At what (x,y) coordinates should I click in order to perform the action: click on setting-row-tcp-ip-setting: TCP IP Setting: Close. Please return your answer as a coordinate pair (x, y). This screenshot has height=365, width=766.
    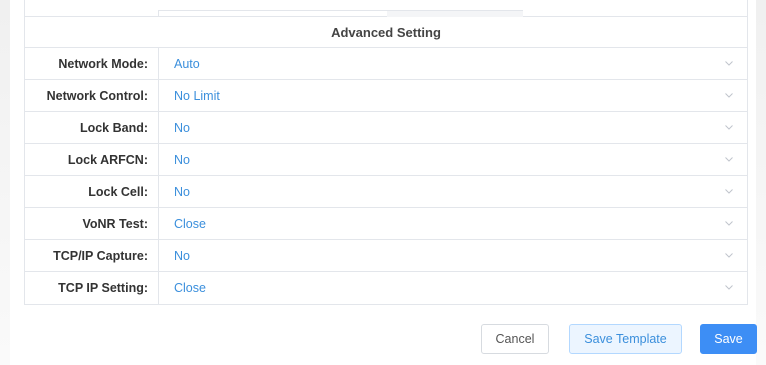
    Looking at the image, I should click on (386, 288).